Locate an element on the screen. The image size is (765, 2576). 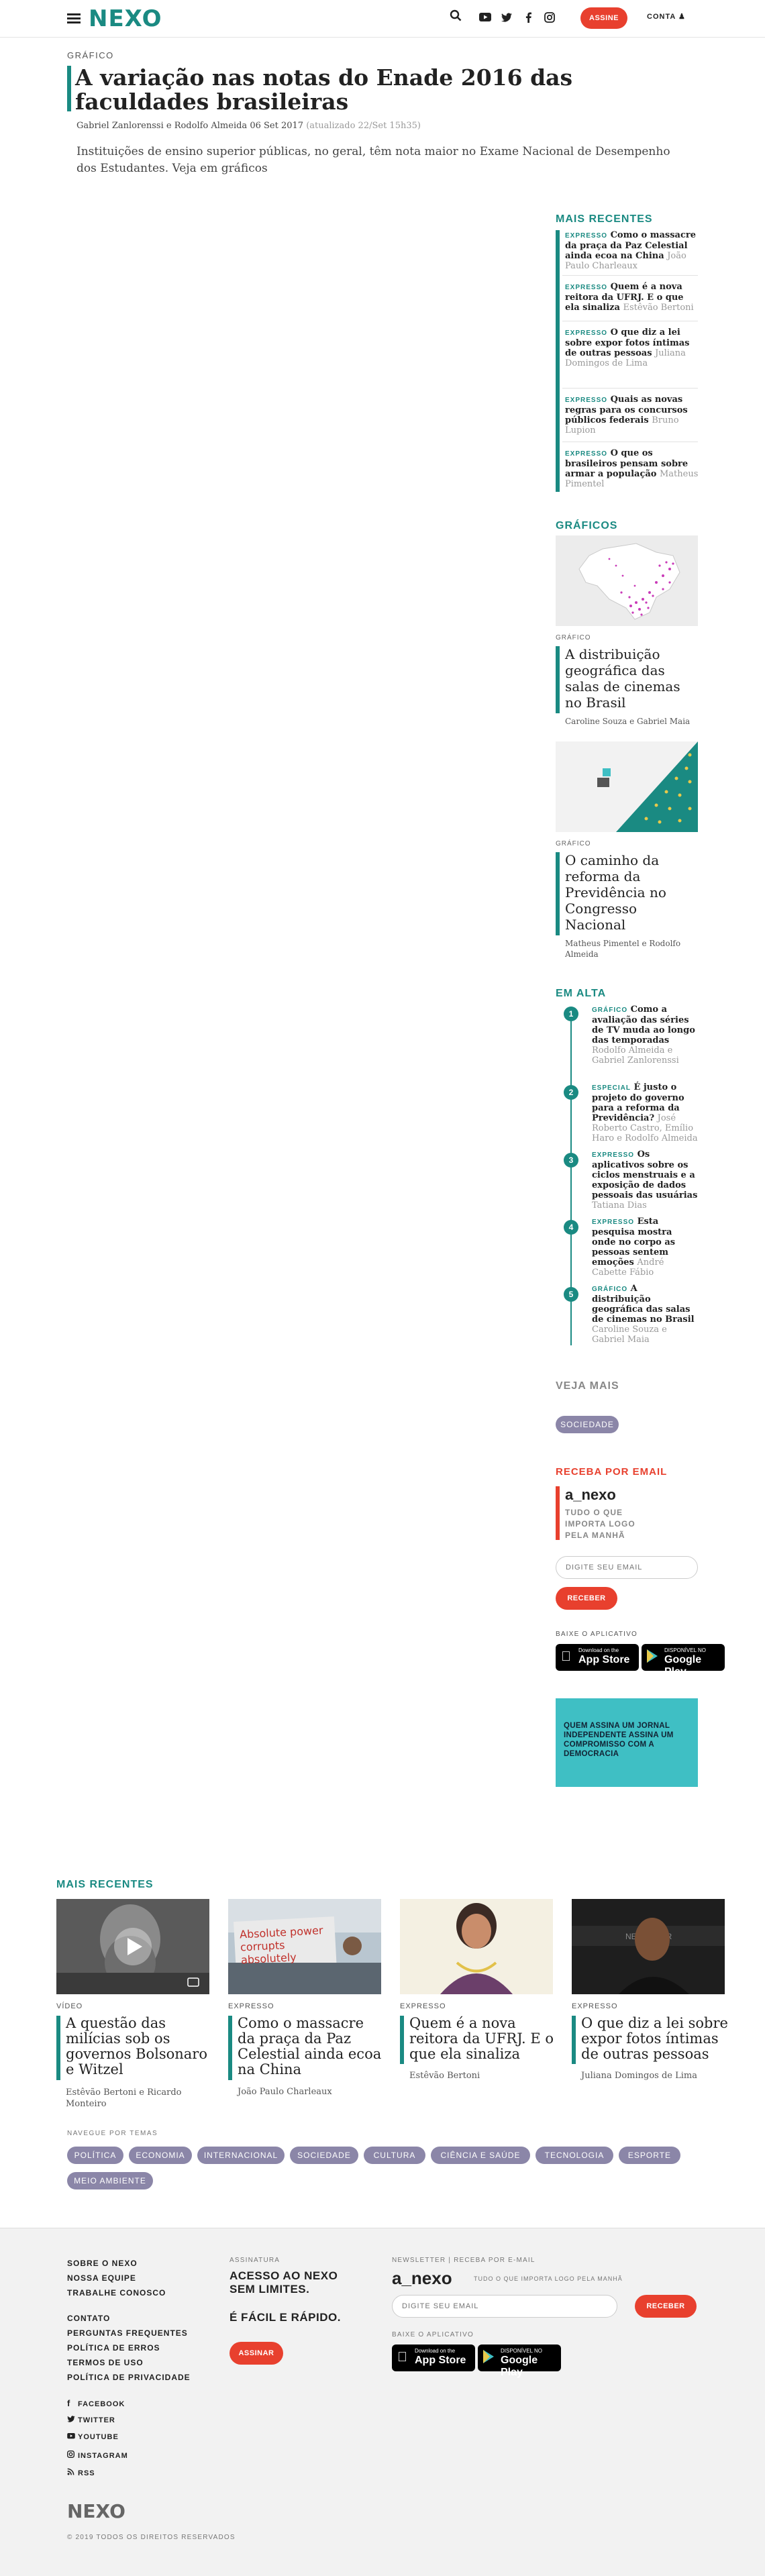
nexo-logo: NEXO is located at coordinates (125, 18).